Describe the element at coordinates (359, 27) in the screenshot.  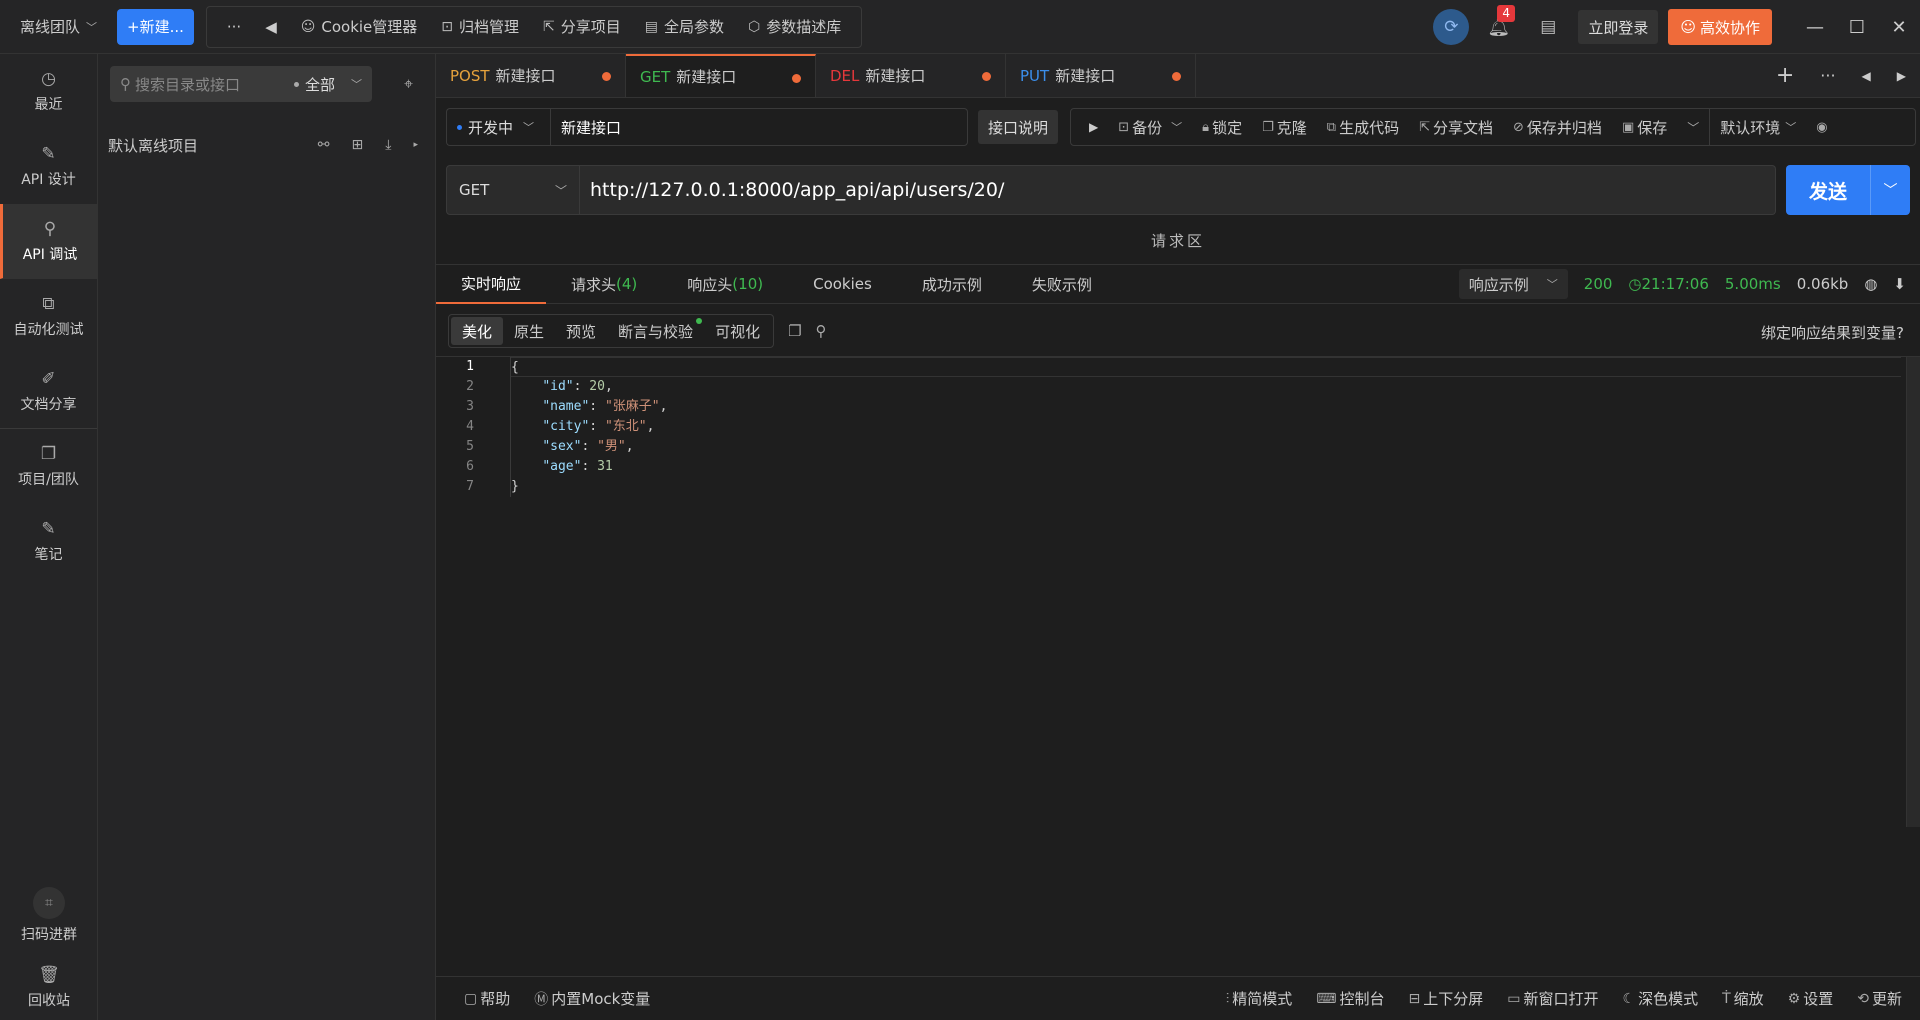
I see `cookie-manager-button: ☺ Cookie管理器` at that location.